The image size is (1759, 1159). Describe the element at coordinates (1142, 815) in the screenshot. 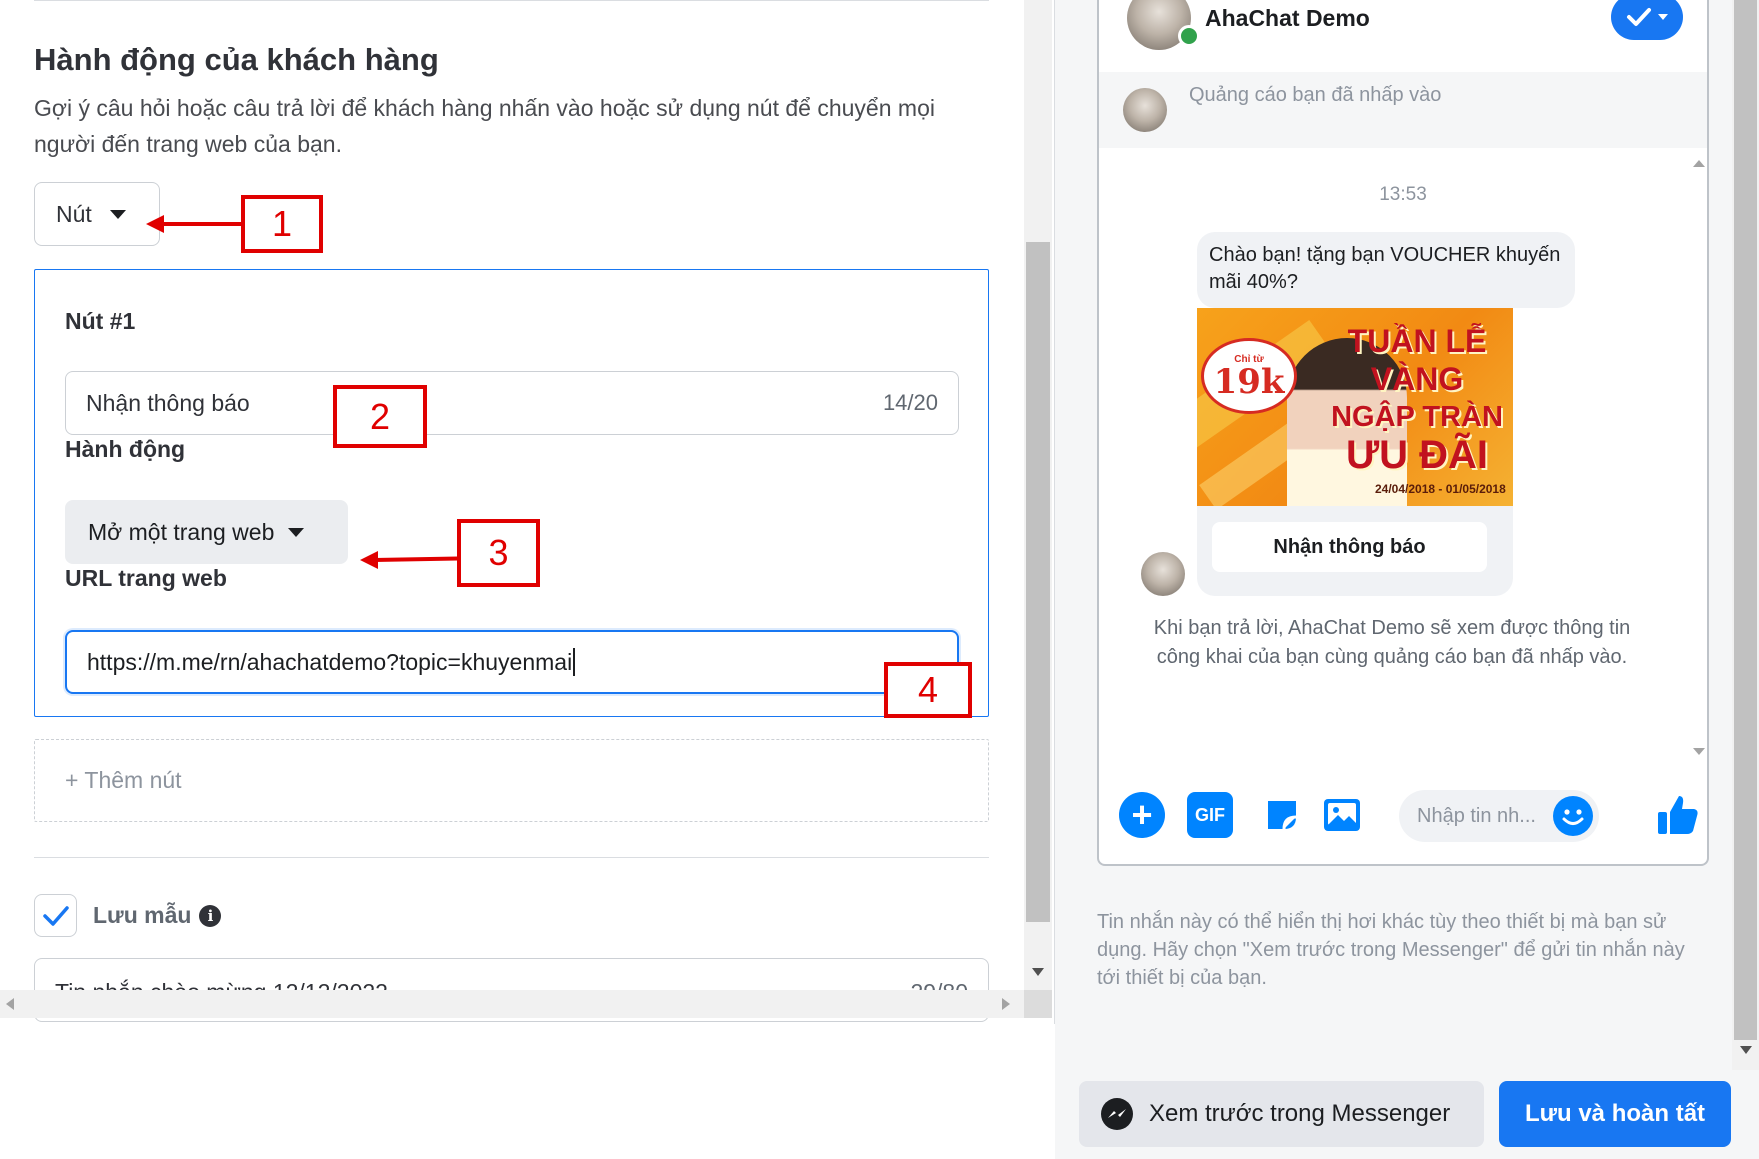

I see `plus-icon: +` at that location.